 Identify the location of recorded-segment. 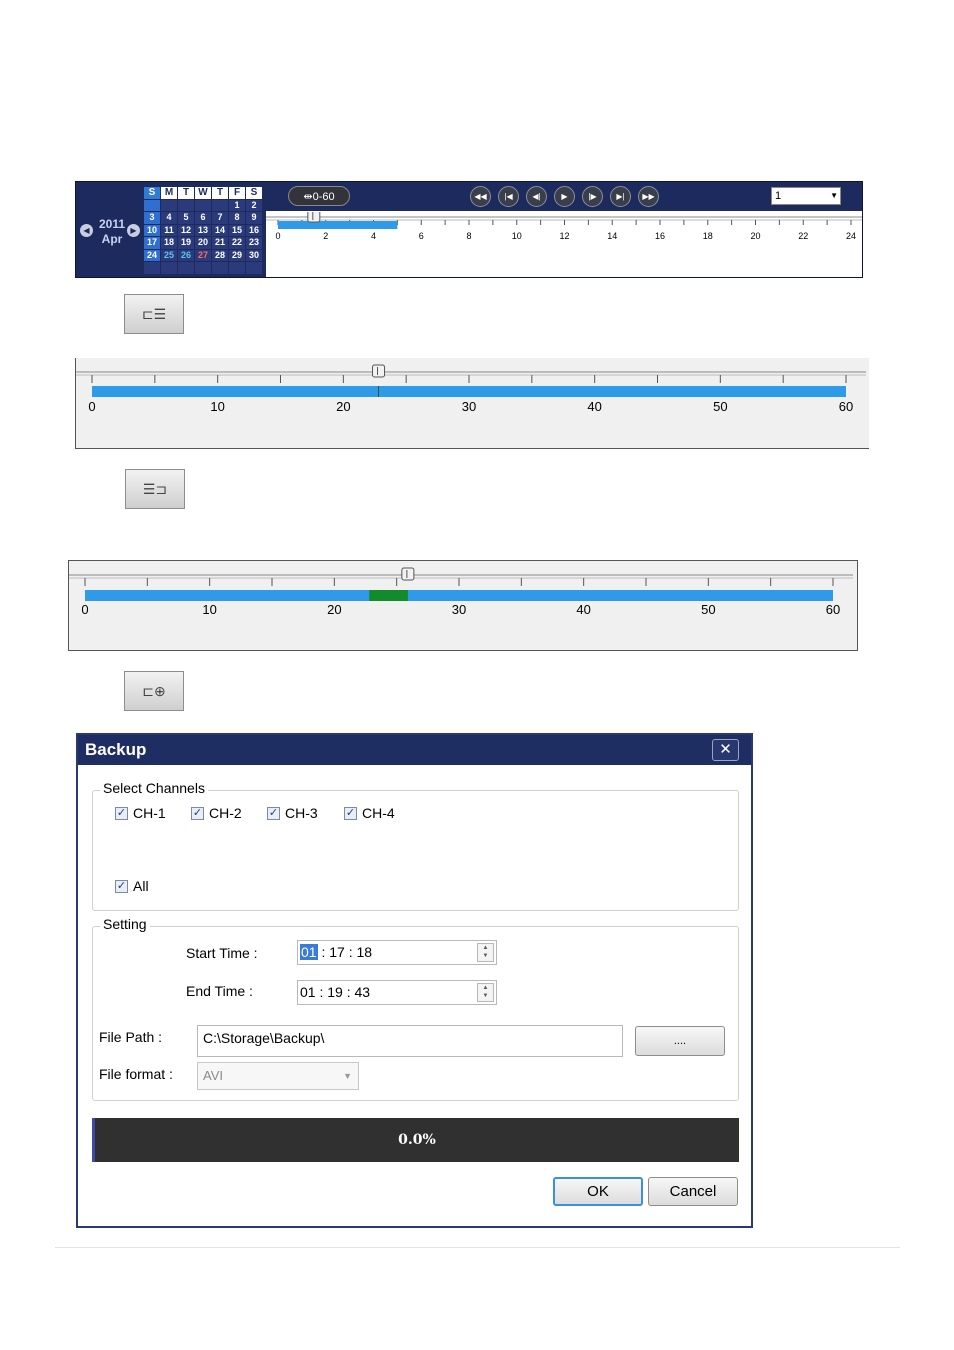
(469, 391).